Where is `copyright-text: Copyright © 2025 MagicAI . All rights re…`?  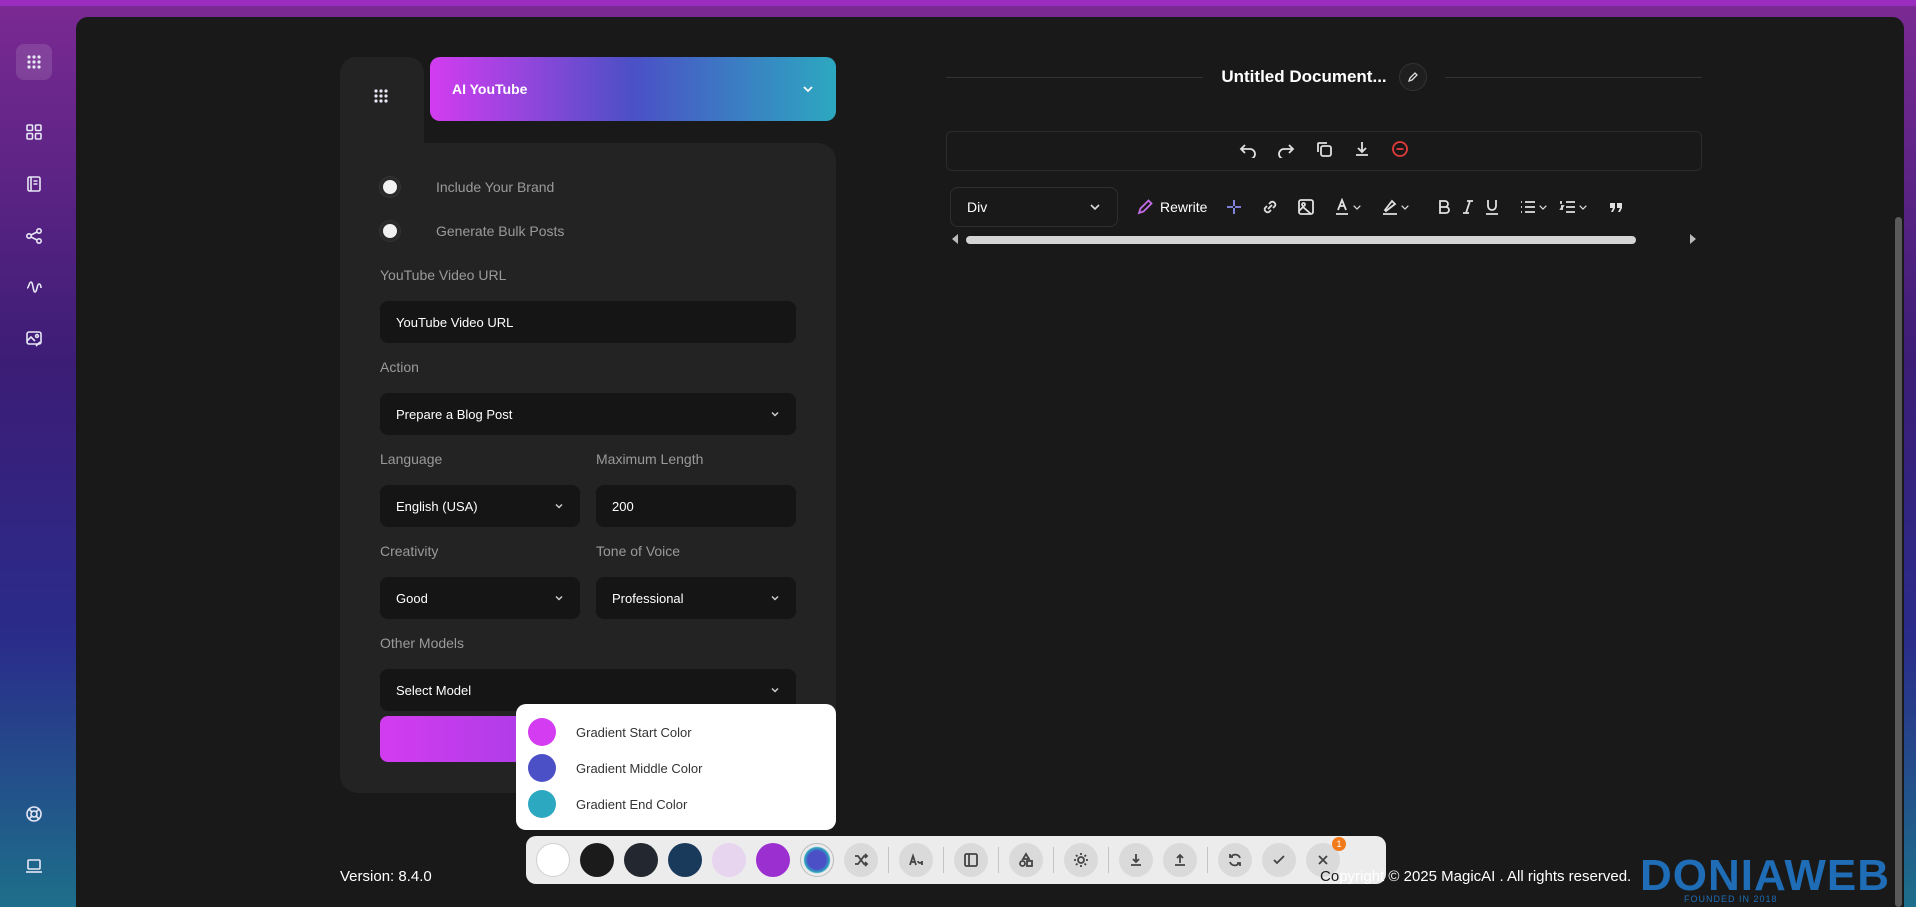 copyright-text: Copyright © 2025 MagicAI . All rights re… is located at coordinates (1475, 876).